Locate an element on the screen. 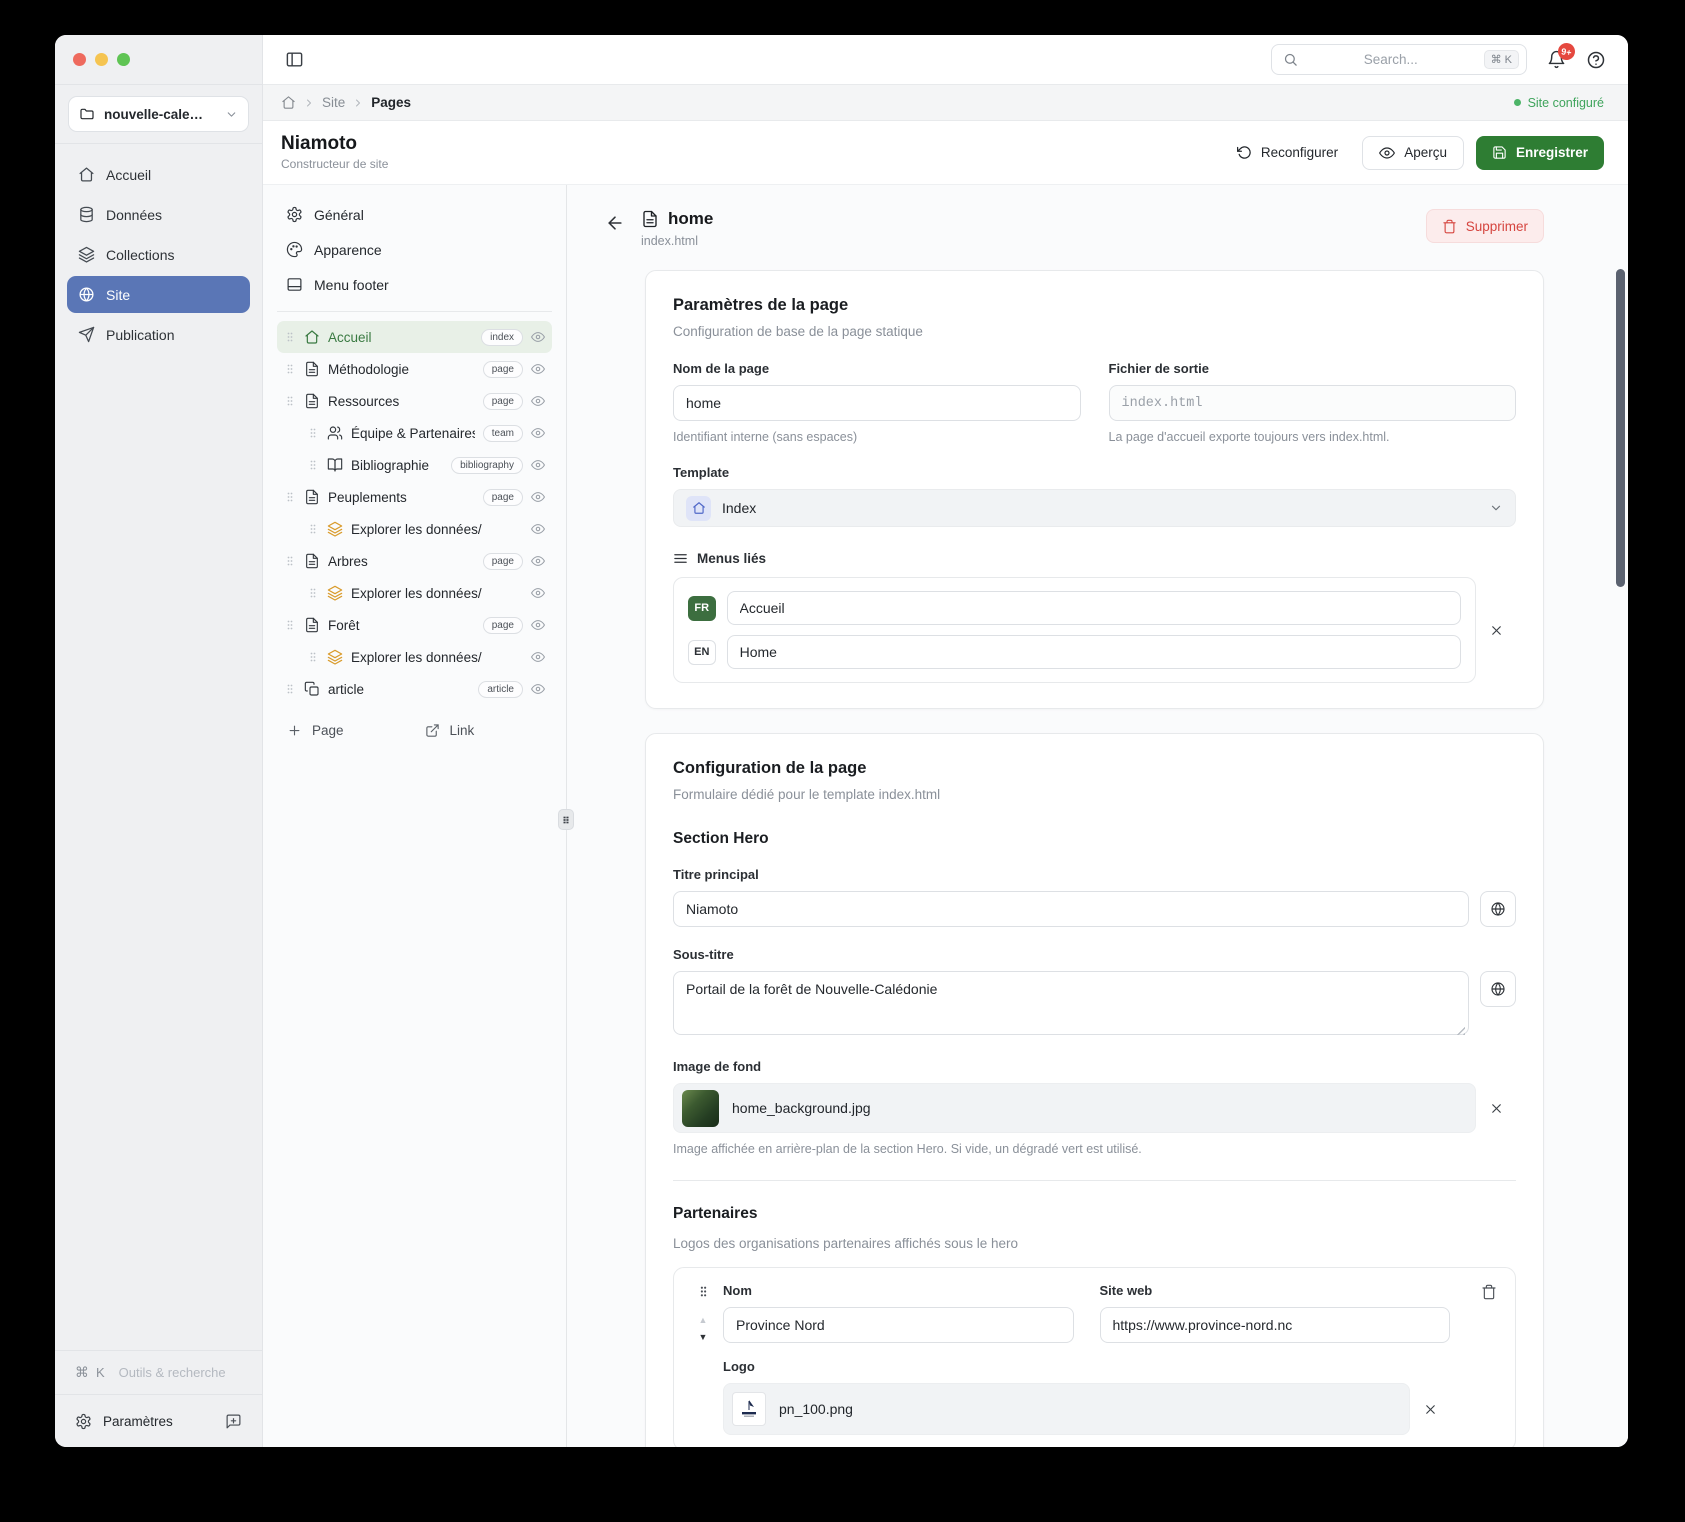 This screenshot has width=1685, height=1522. background-filebox: home_background.jpg is located at coordinates (1074, 1108).